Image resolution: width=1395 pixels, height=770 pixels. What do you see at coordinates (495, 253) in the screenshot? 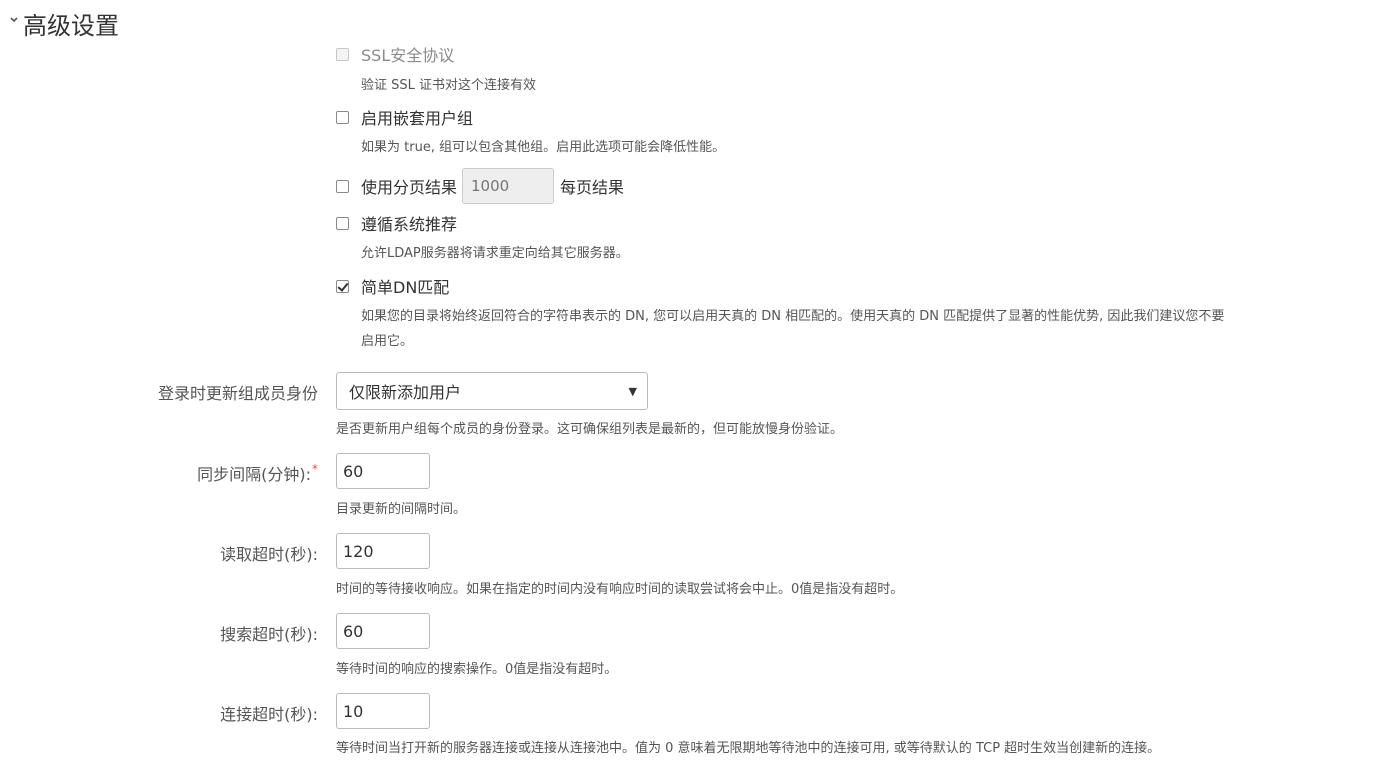
I see `follow-referrals-help: 允许LDAP服务器将请求重定向给其它服务器。` at bounding box center [495, 253].